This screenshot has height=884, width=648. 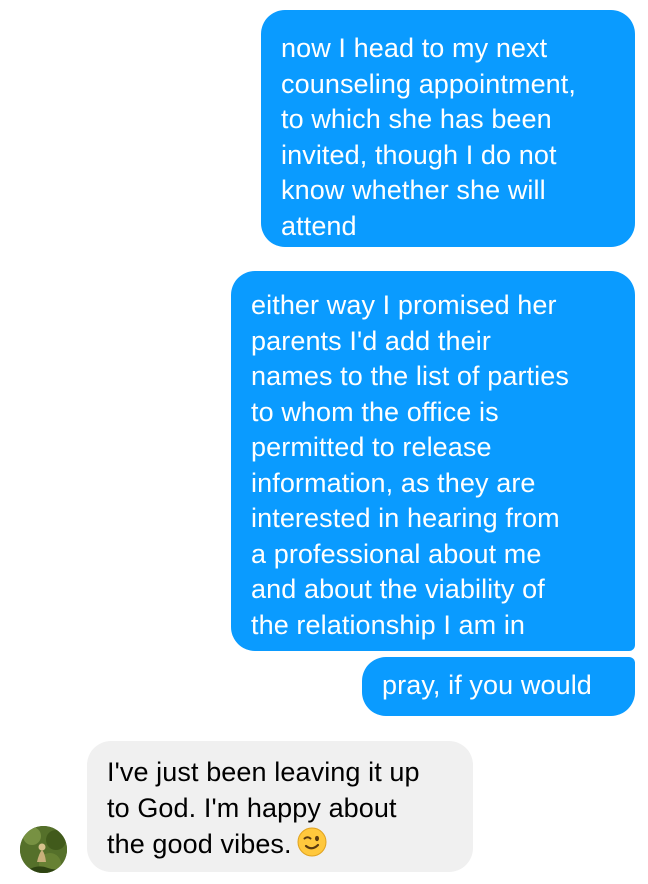 What do you see at coordinates (312, 842) in the screenshot?
I see `winking-face-emoji-icon` at bounding box center [312, 842].